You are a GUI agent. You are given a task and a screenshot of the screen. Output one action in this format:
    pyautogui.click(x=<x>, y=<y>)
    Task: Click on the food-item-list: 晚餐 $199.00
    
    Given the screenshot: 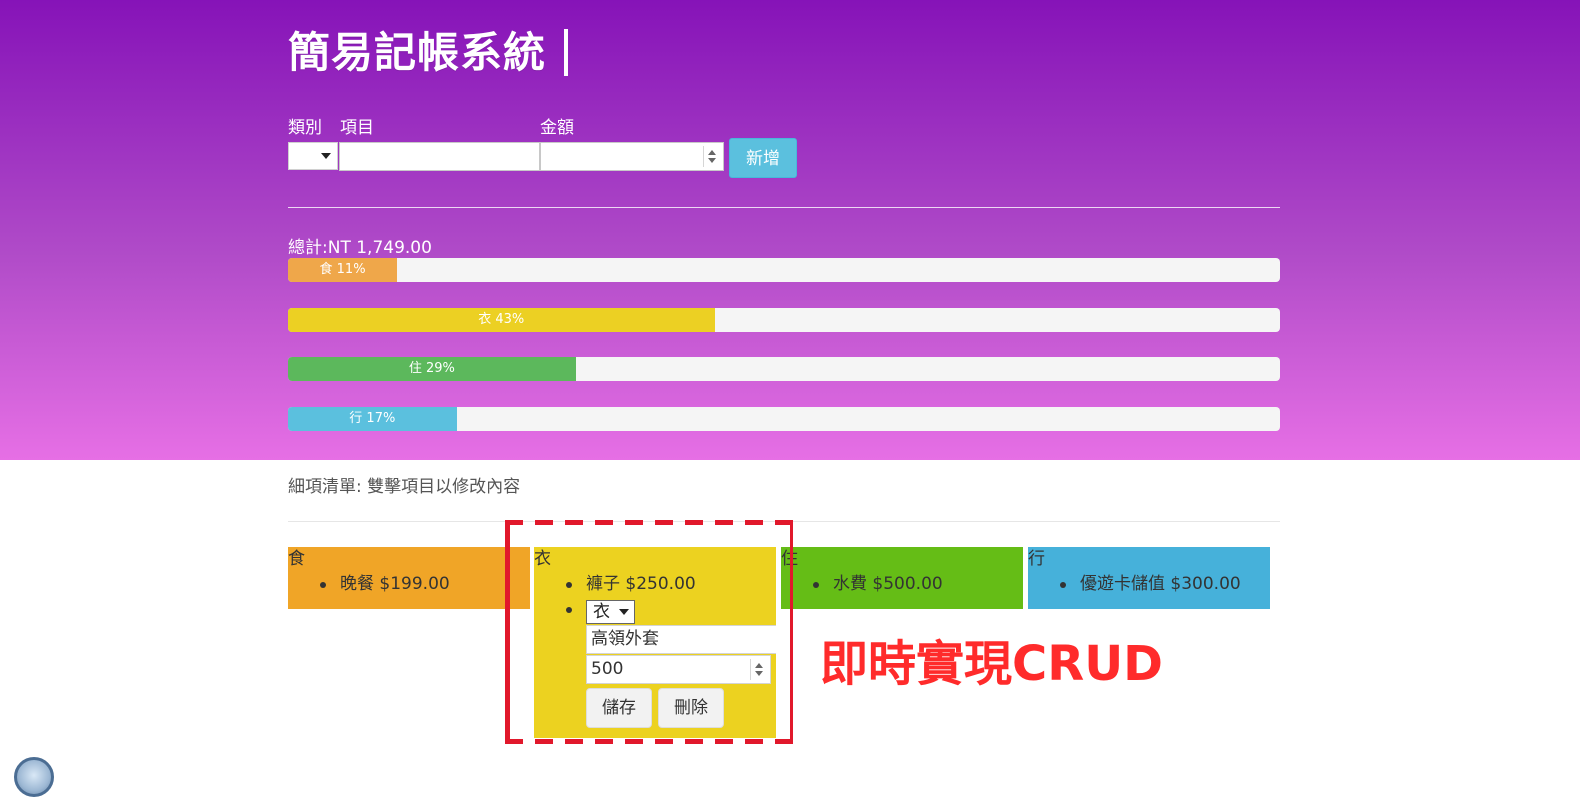 What is the action you would take?
    pyautogui.click(x=409, y=584)
    